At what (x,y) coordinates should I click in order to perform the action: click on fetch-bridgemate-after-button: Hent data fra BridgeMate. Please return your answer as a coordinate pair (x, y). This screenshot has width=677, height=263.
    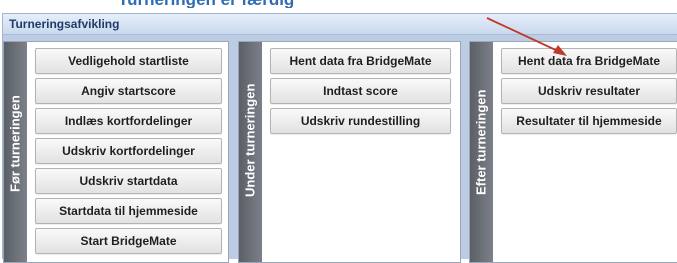
    Looking at the image, I should click on (589, 61).